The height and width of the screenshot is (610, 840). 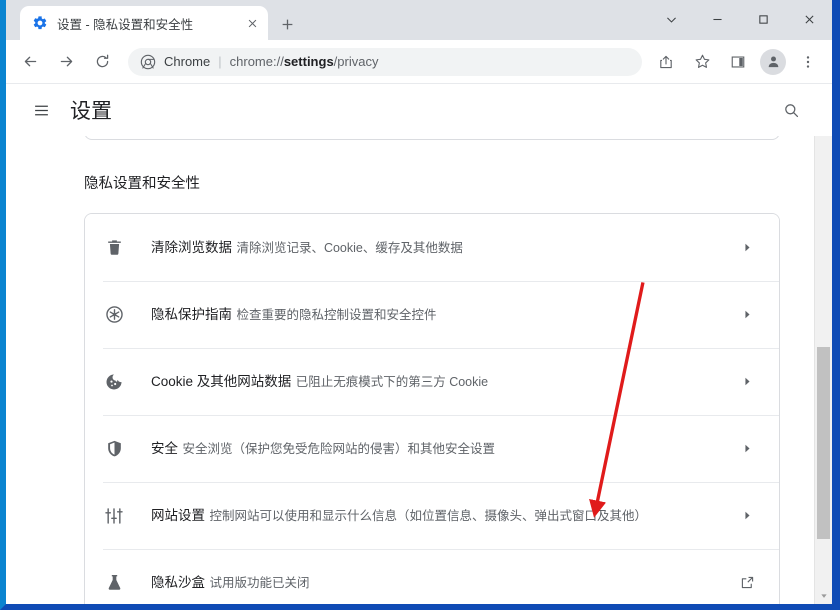 I want to click on settings-row-text: Cookie 及其他网站数据 已阻止无痕模式下的第三方 Cookie, so click(x=443, y=381).